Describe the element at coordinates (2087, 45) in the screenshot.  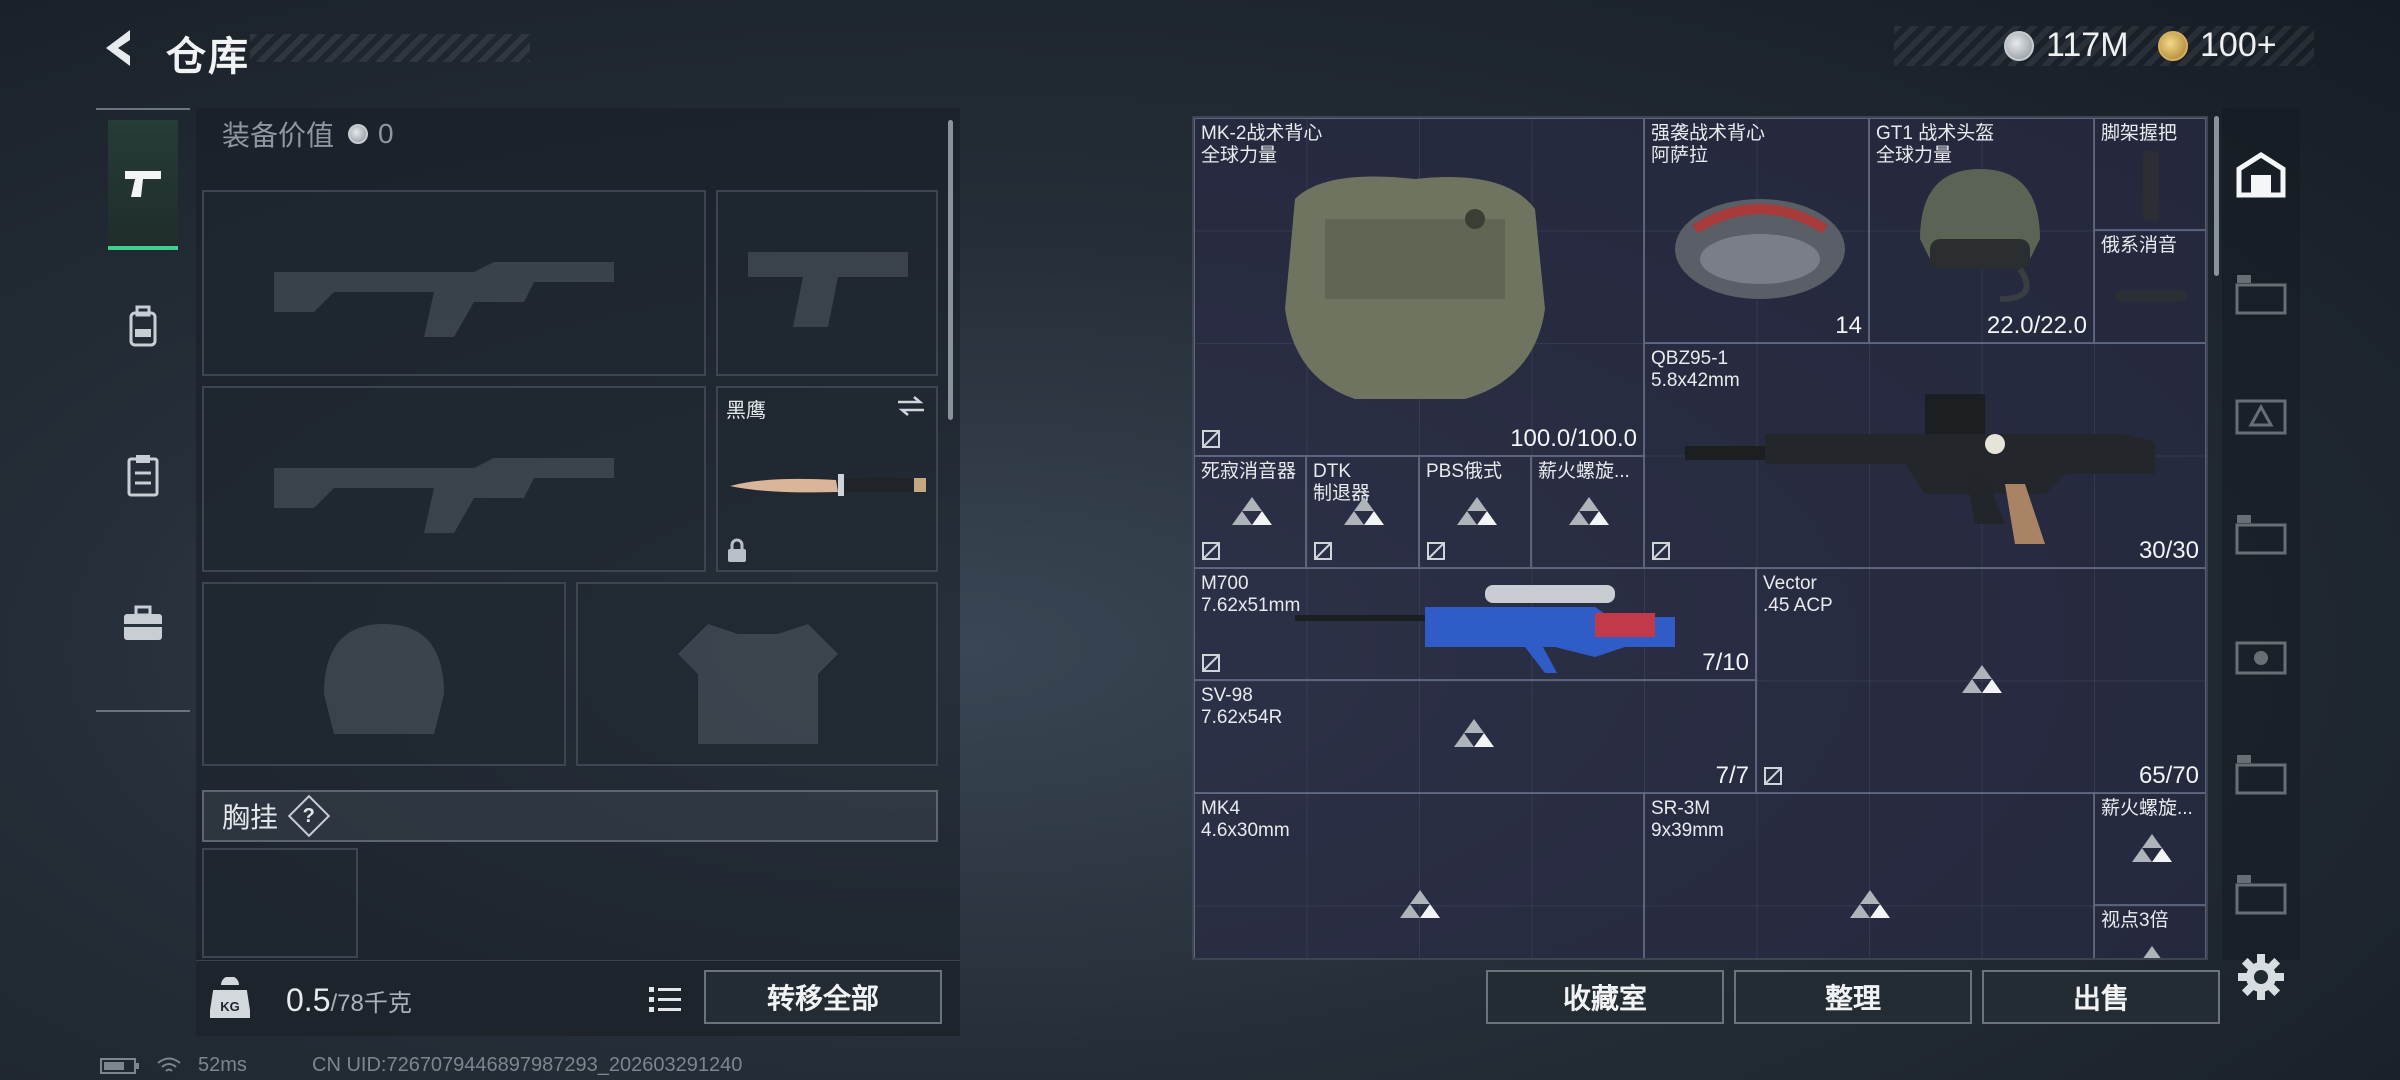
I see `silver-amount: 117M` at that location.